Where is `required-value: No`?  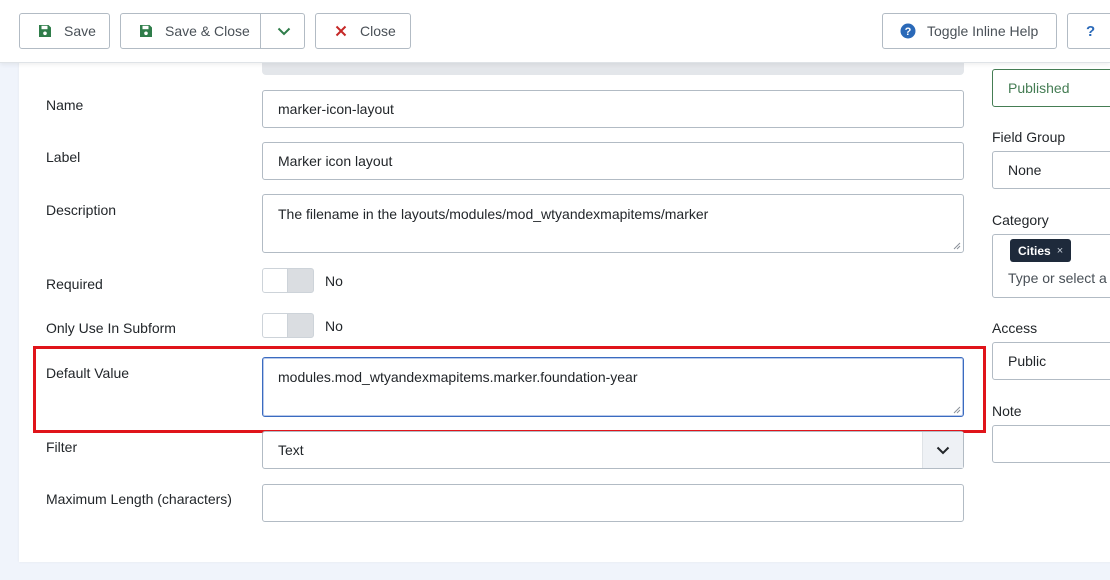 required-value: No is located at coordinates (334, 281).